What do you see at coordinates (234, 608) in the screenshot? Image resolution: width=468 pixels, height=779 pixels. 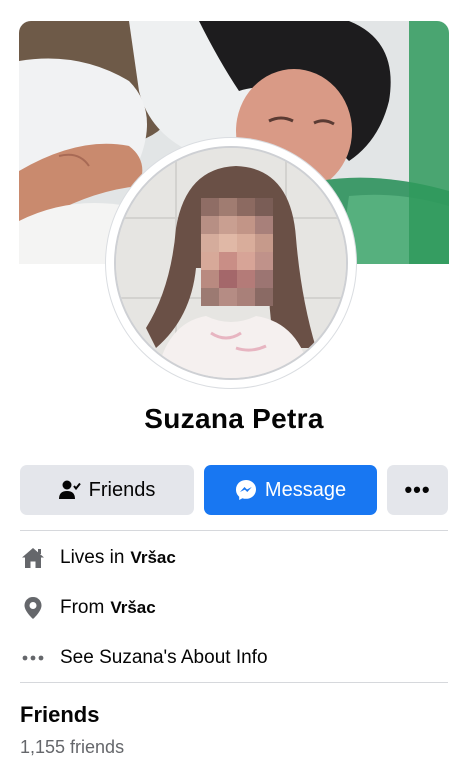 I see `from-row: From Vršac` at bounding box center [234, 608].